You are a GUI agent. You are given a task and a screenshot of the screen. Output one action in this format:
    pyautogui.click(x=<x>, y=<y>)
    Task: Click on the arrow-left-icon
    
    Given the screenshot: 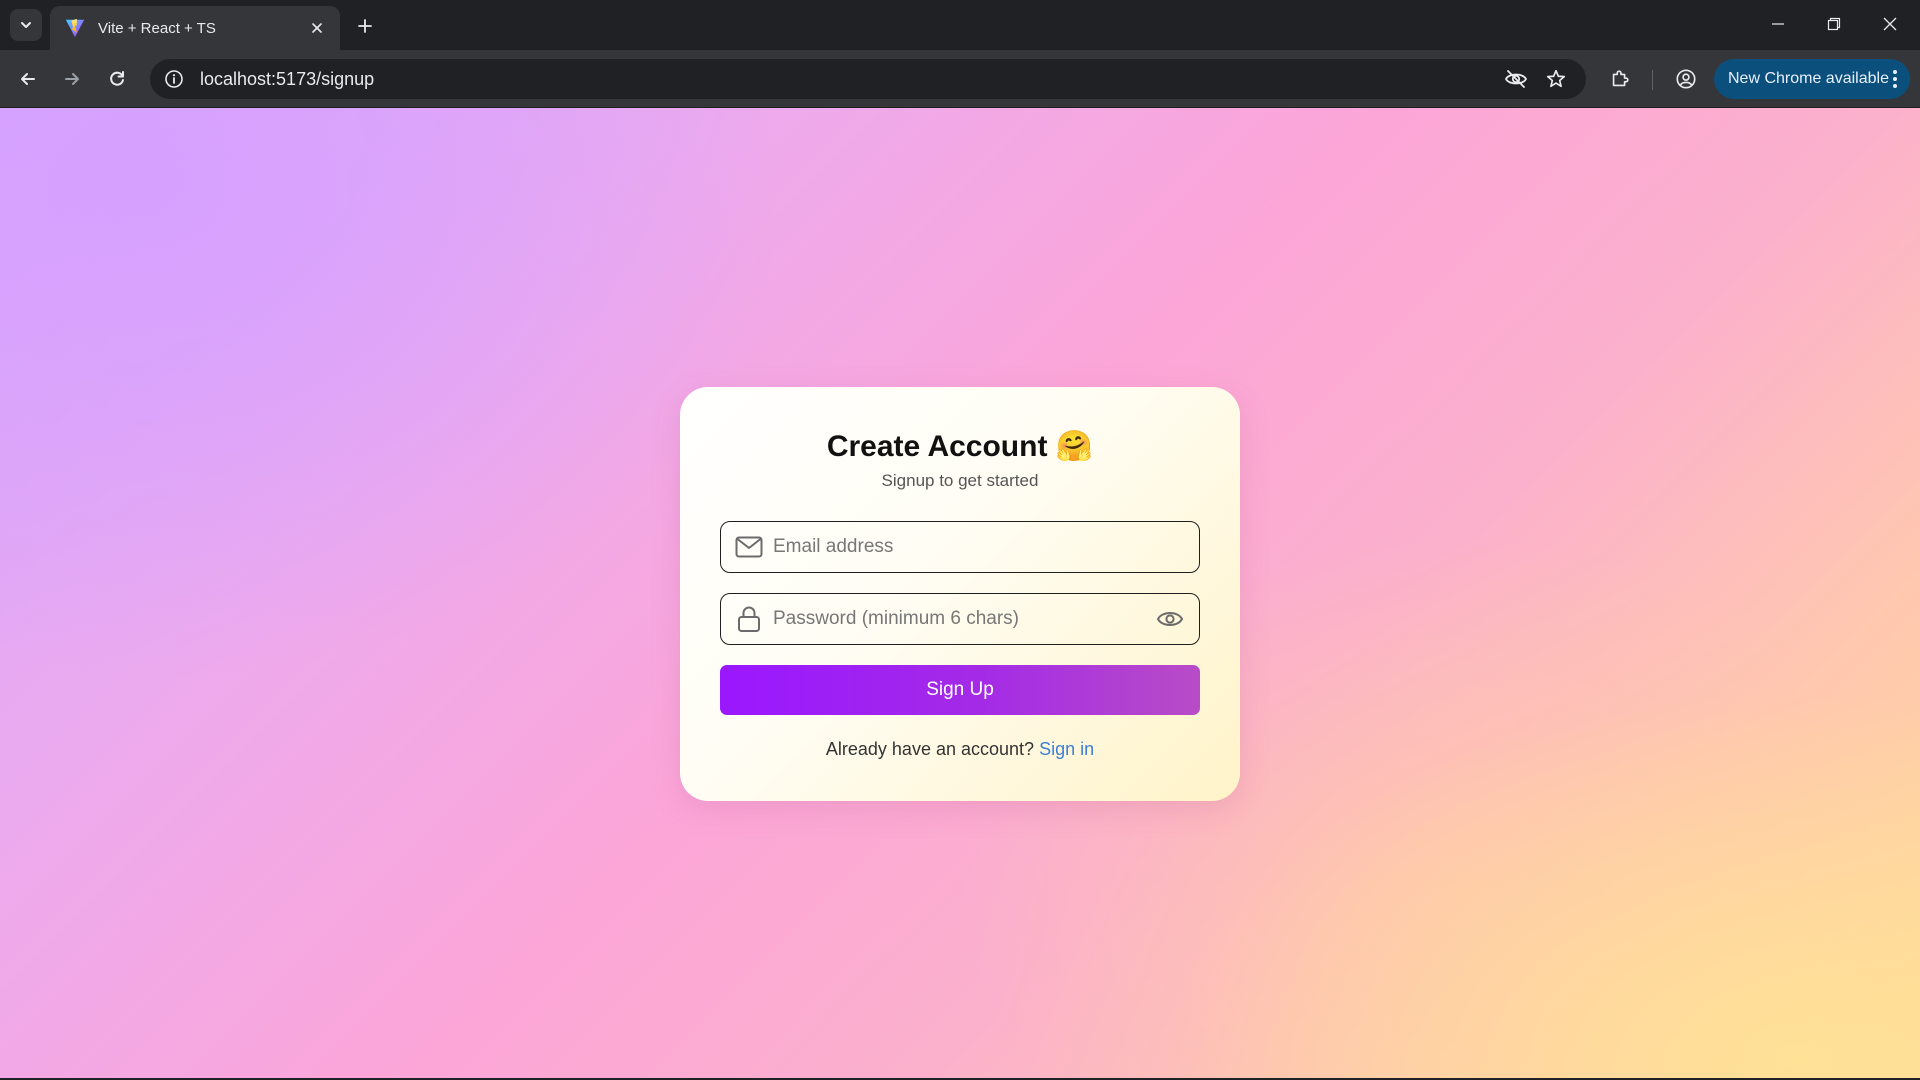 What is the action you would take?
    pyautogui.click(x=28, y=79)
    